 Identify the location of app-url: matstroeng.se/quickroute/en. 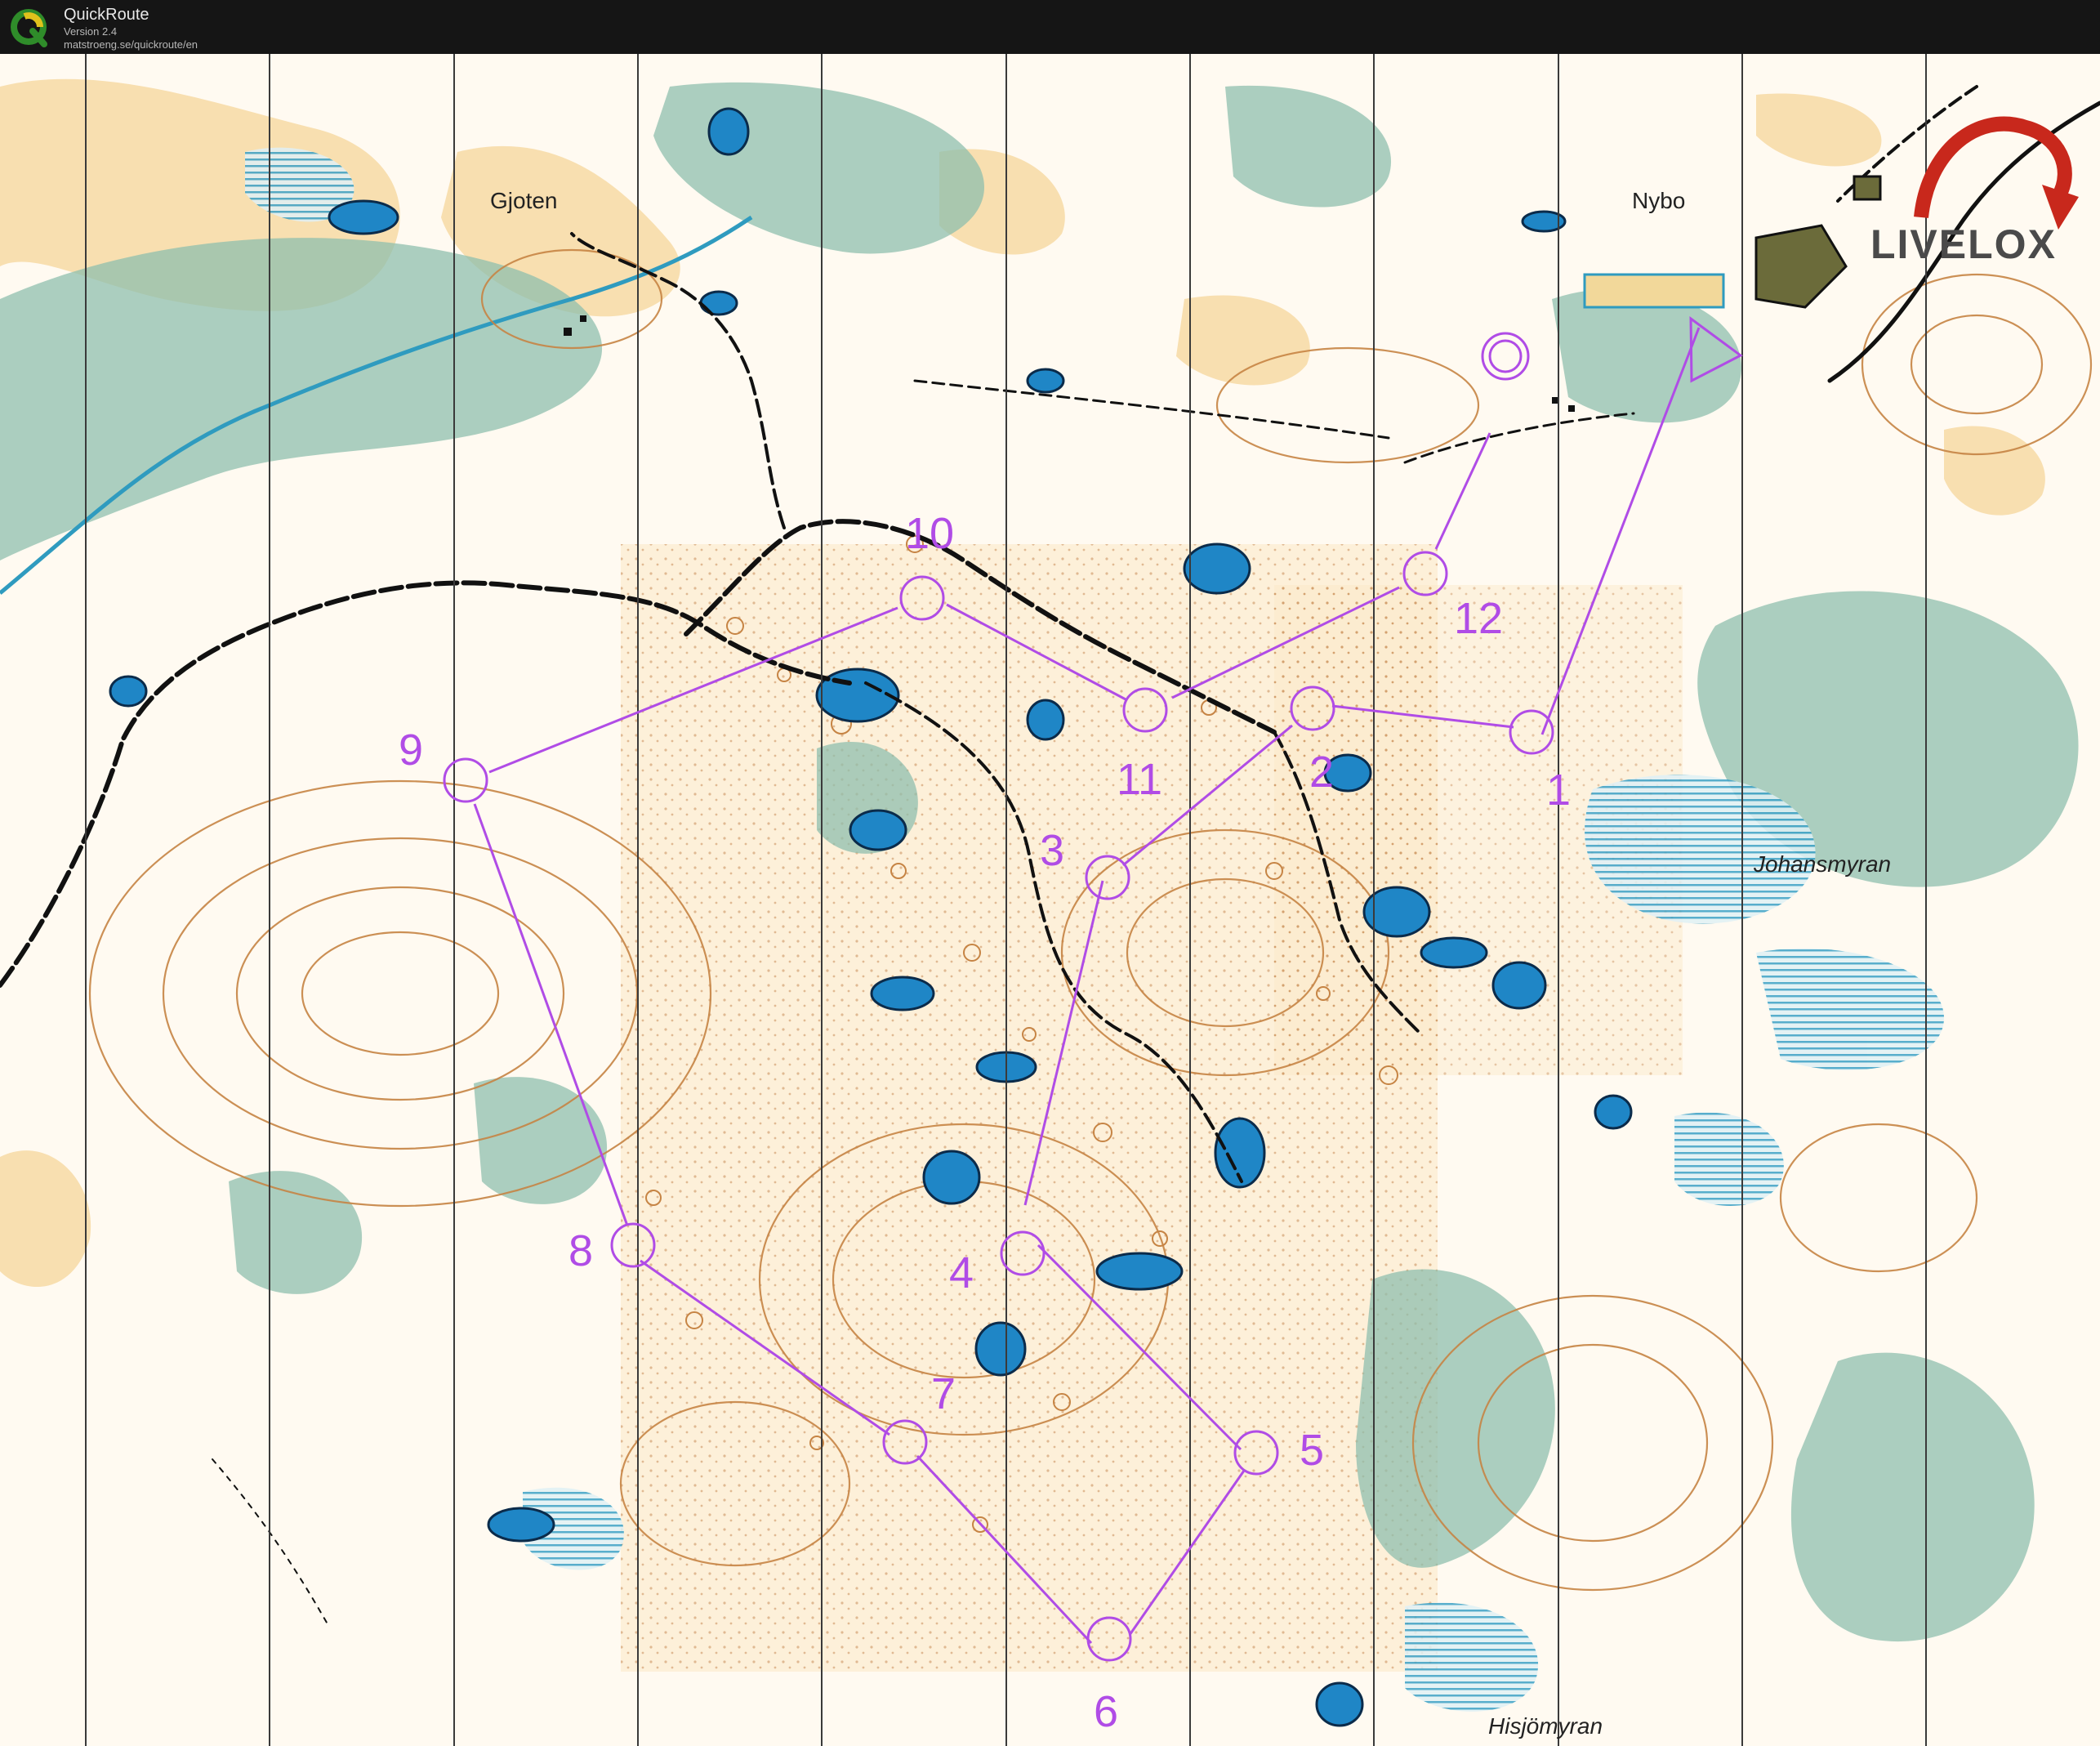
(131, 45).